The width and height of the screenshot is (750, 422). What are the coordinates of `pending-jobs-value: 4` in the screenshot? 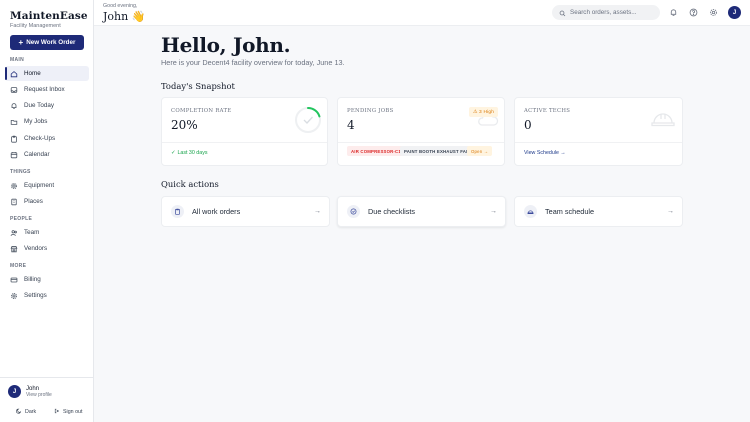 It's located at (351, 125).